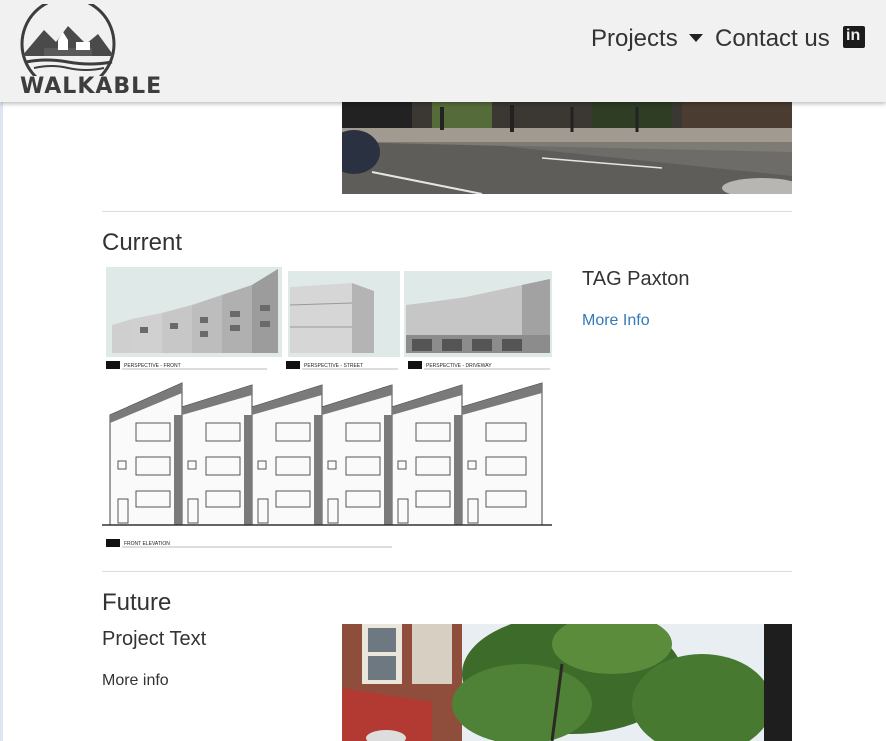 This screenshot has height=741, width=886. I want to click on drawing-label-driveway: PERSPECTIVE - DRIVEWAY, so click(459, 366).